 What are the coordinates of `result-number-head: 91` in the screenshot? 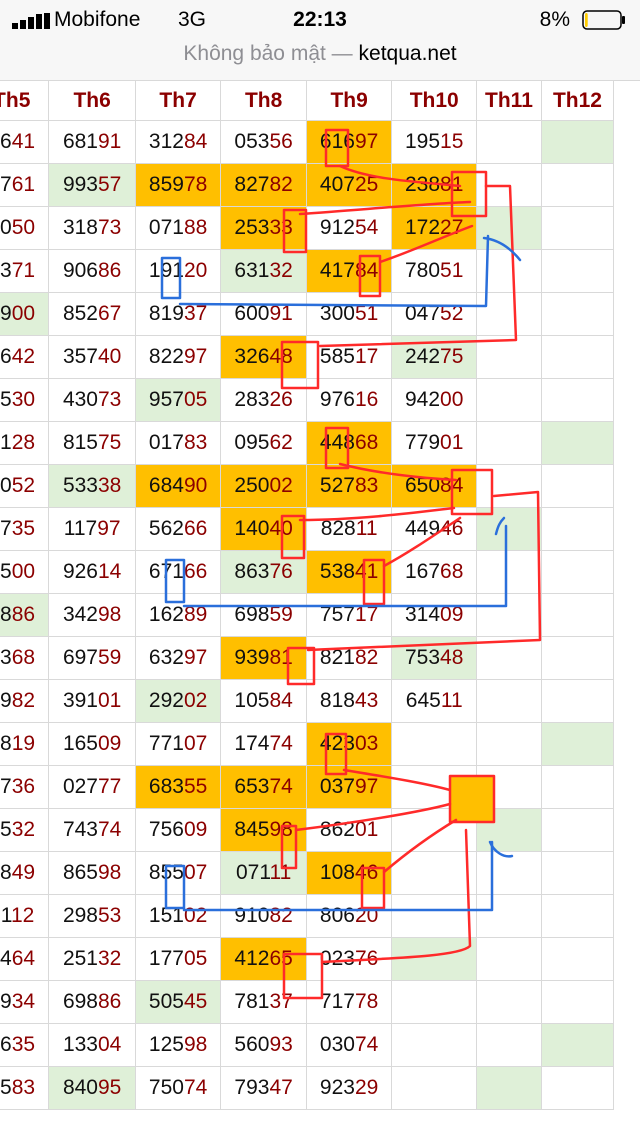 It's located at (5, 915).